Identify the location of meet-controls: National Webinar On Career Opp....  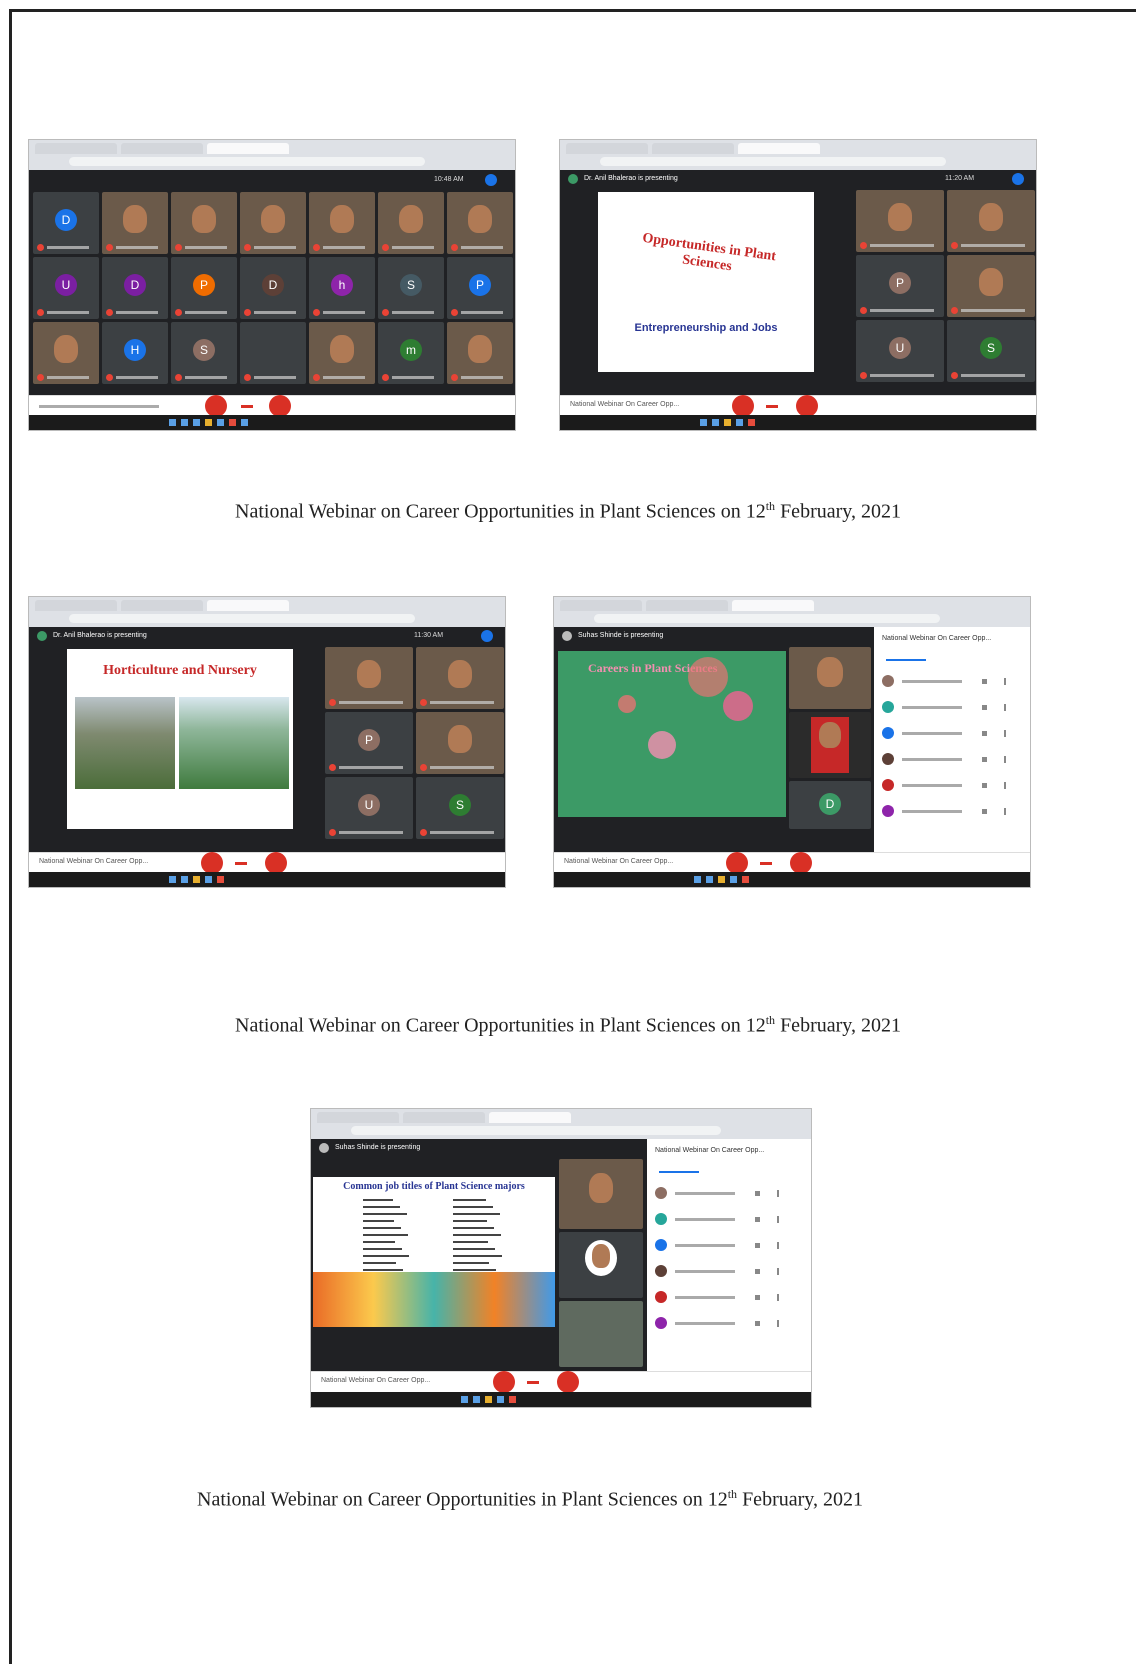
(798, 406).